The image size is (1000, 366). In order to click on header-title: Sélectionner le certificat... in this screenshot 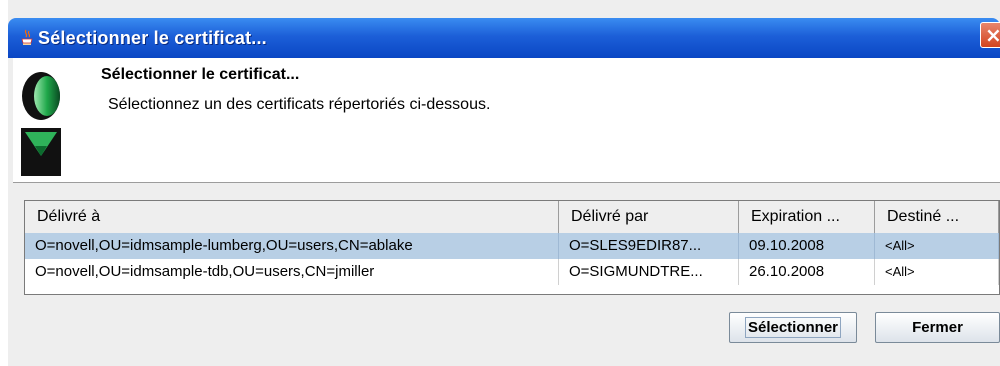, I will do `click(200, 74)`.